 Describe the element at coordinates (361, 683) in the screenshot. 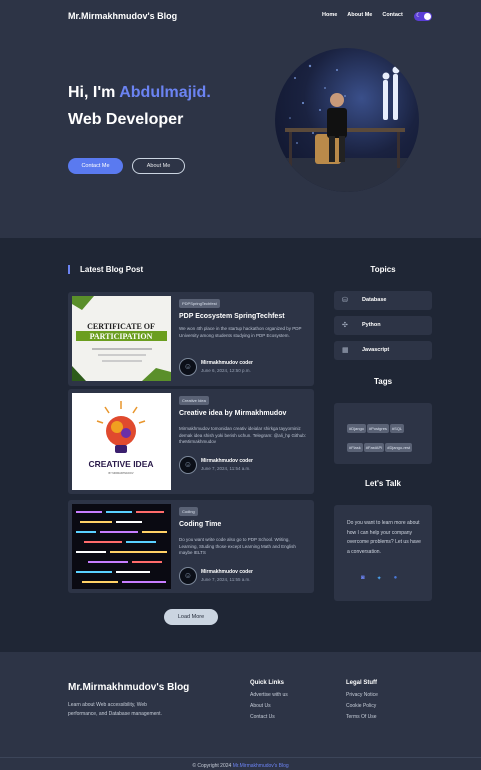

I see `legal-heading: Legal Stuff` at that location.